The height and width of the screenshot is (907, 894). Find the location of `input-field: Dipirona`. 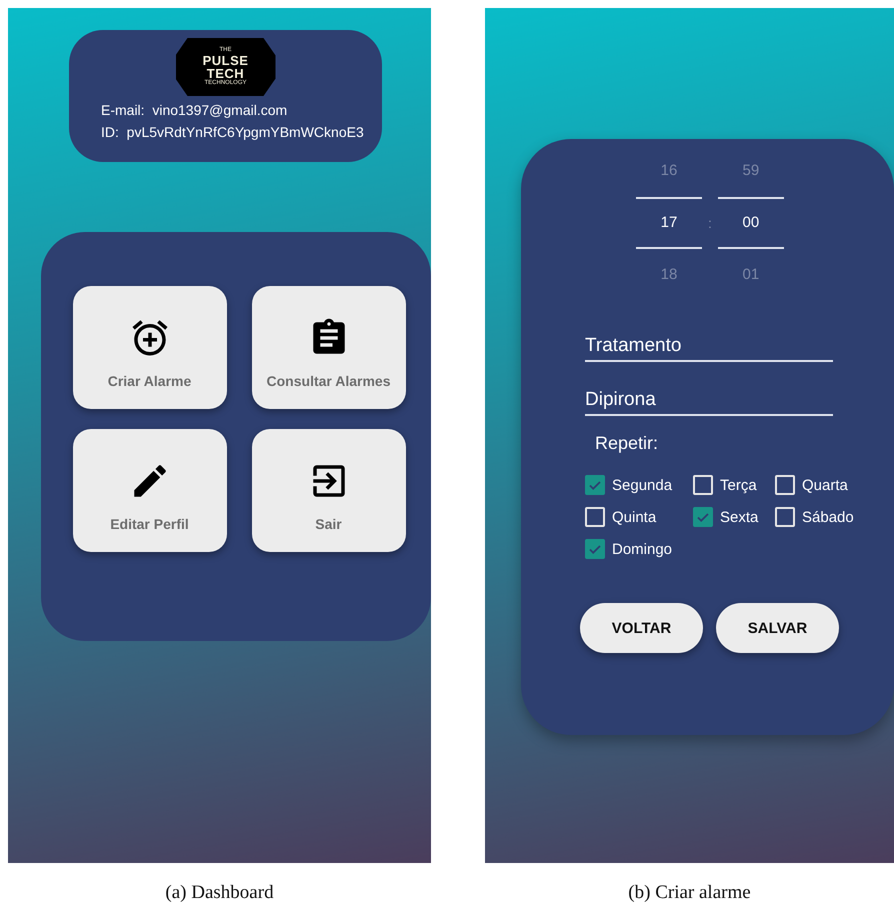

input-field: Dipirona is located at coordinates (709, 402).